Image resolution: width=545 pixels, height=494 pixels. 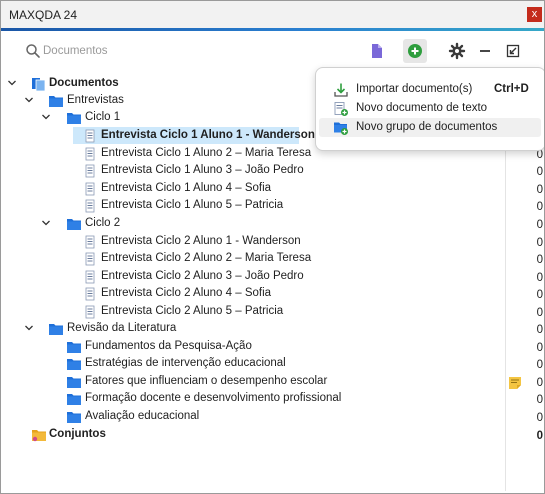 I want to click on tree-label: Ciclo 2, so click(x=103, y=223).